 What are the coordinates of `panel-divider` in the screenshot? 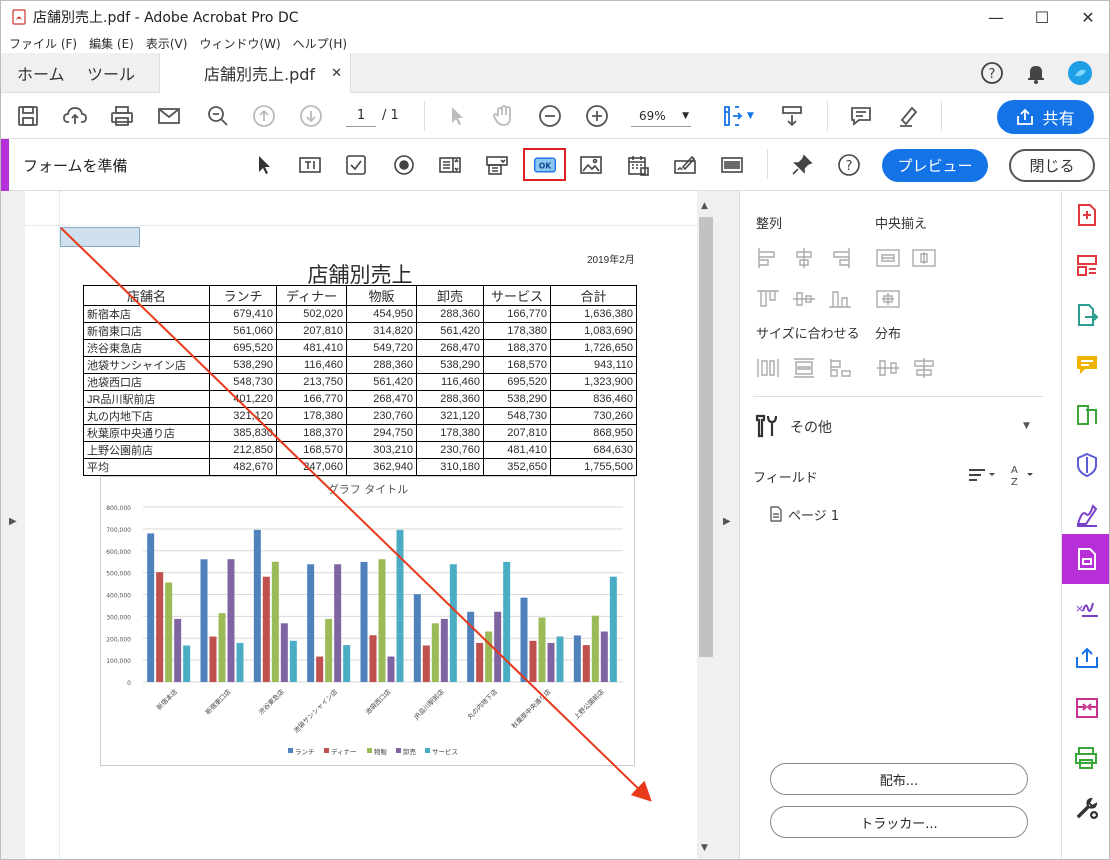 It's located at (898, 396).